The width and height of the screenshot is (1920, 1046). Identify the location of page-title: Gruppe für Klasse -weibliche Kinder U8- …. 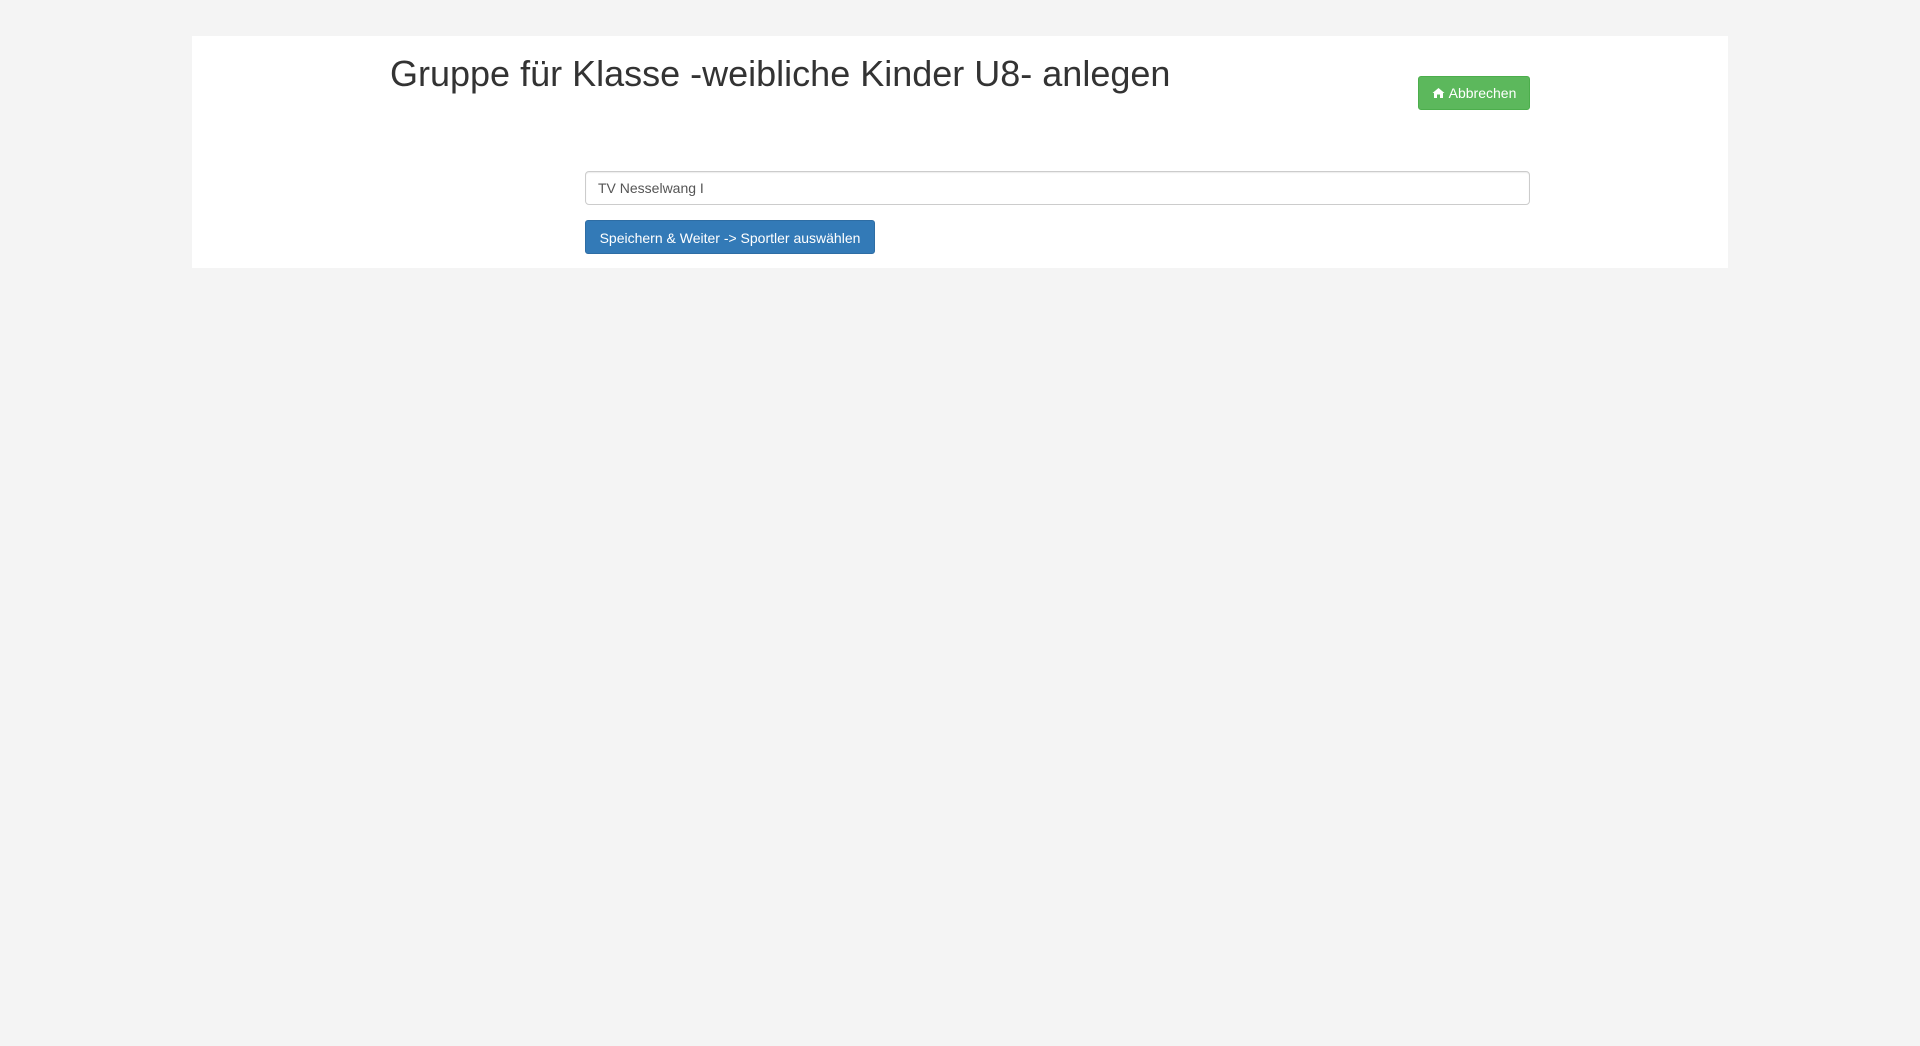
(780, 73).